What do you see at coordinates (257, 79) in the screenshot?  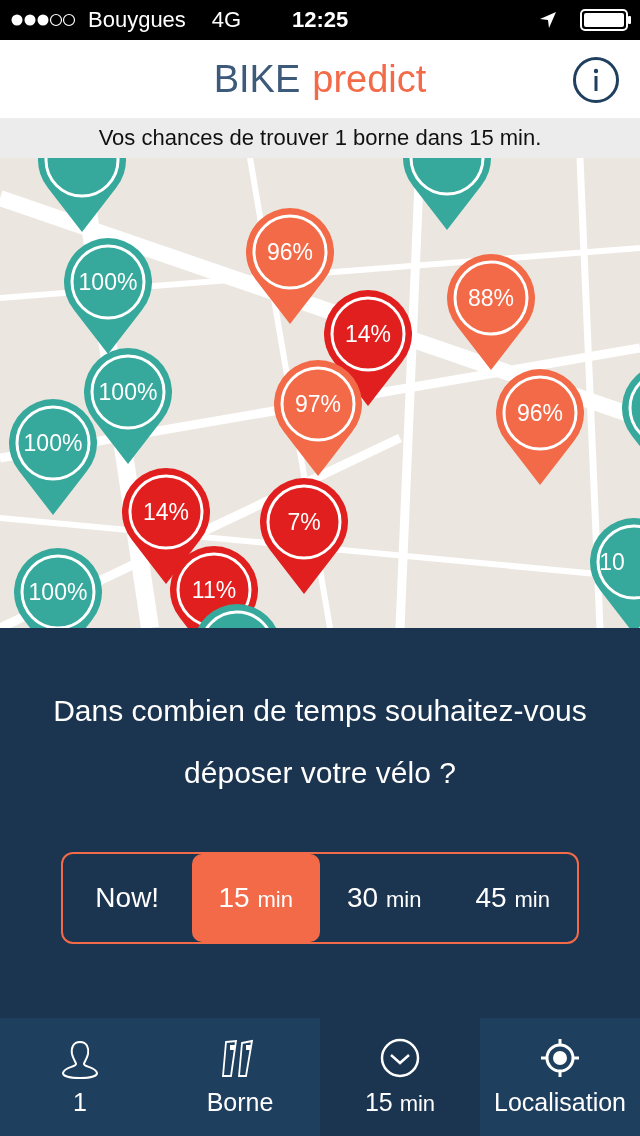 I see `app-logo-text: BIKE` at bounding box center [257, 79].